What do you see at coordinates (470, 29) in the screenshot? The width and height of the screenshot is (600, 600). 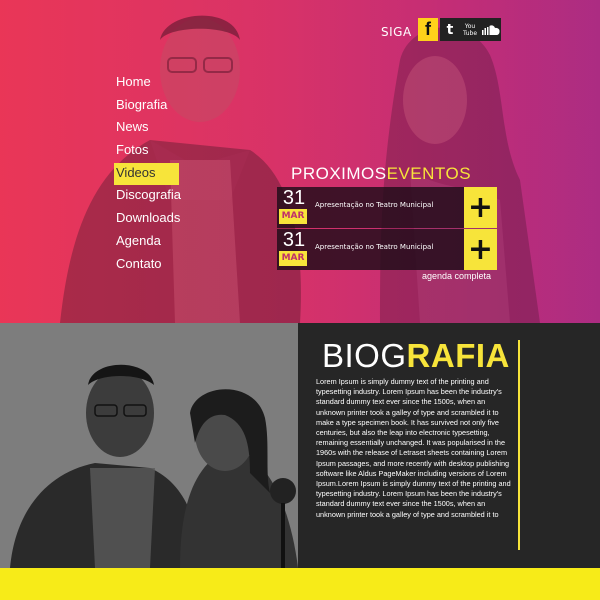 I see `youtube-icon: You Tube` at bounding box center [470, 29].